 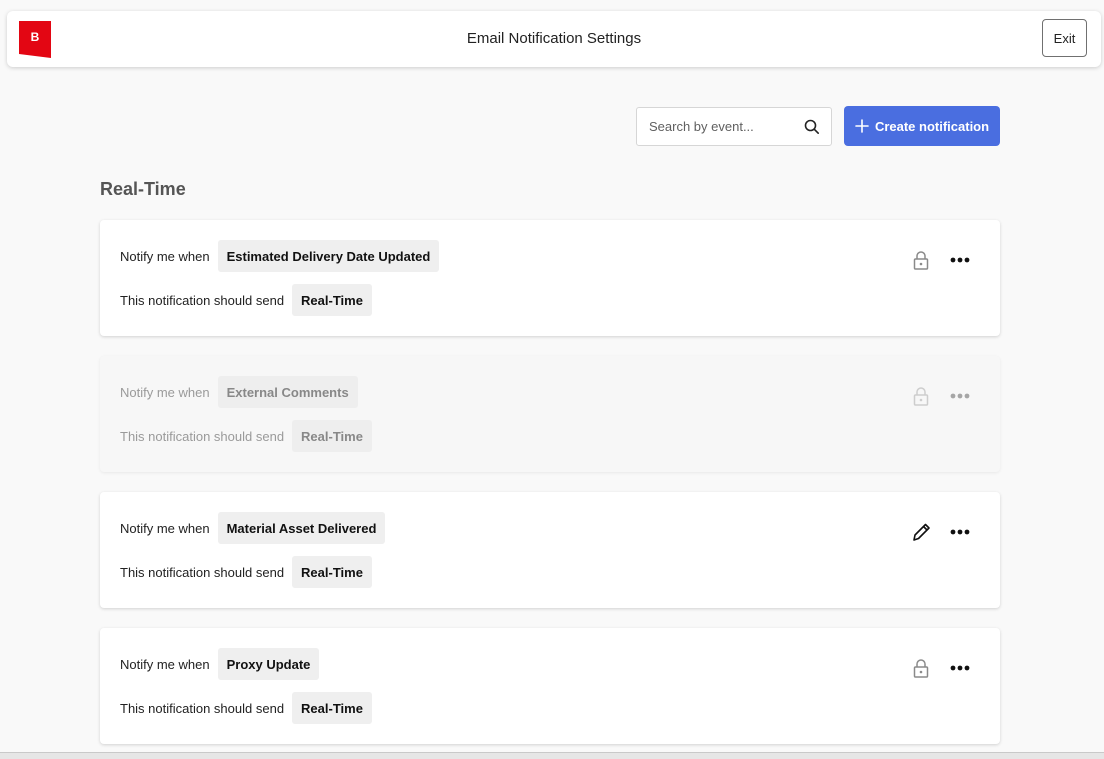 I want to click on exit-button: Exit, so click(x=1064, y=38).